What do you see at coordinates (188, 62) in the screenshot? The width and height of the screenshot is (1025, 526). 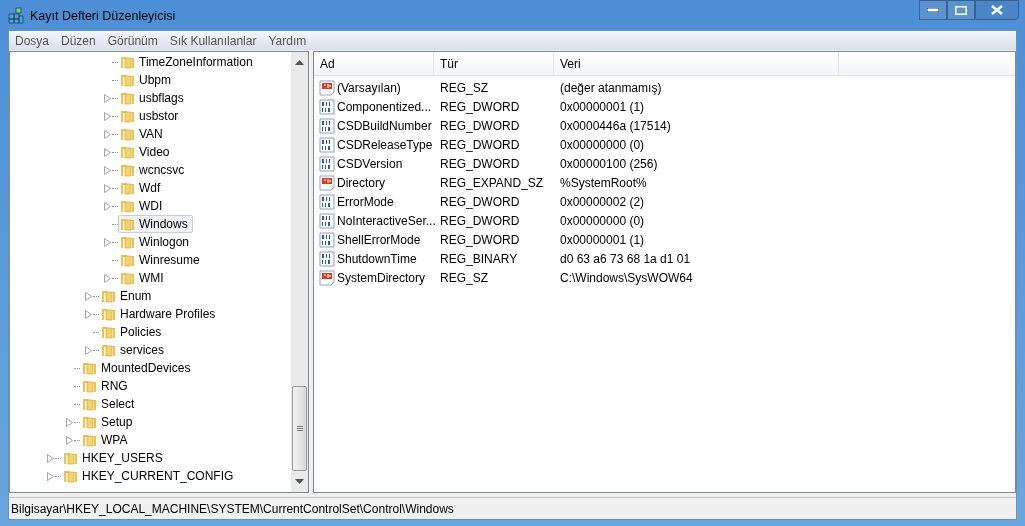 I see `tree-item: TimeZoneInformation` at bounding box center [188, 62].